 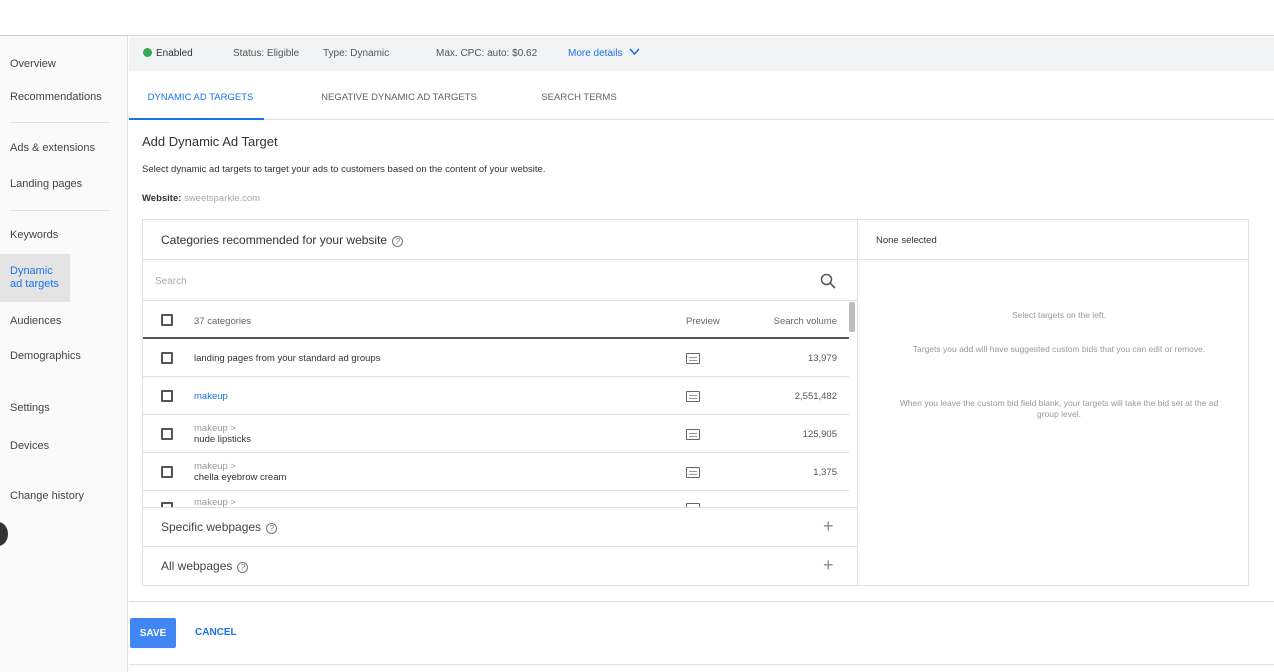 I want to click on all-webpages-text: All webpages, so click(x=197, y=566).